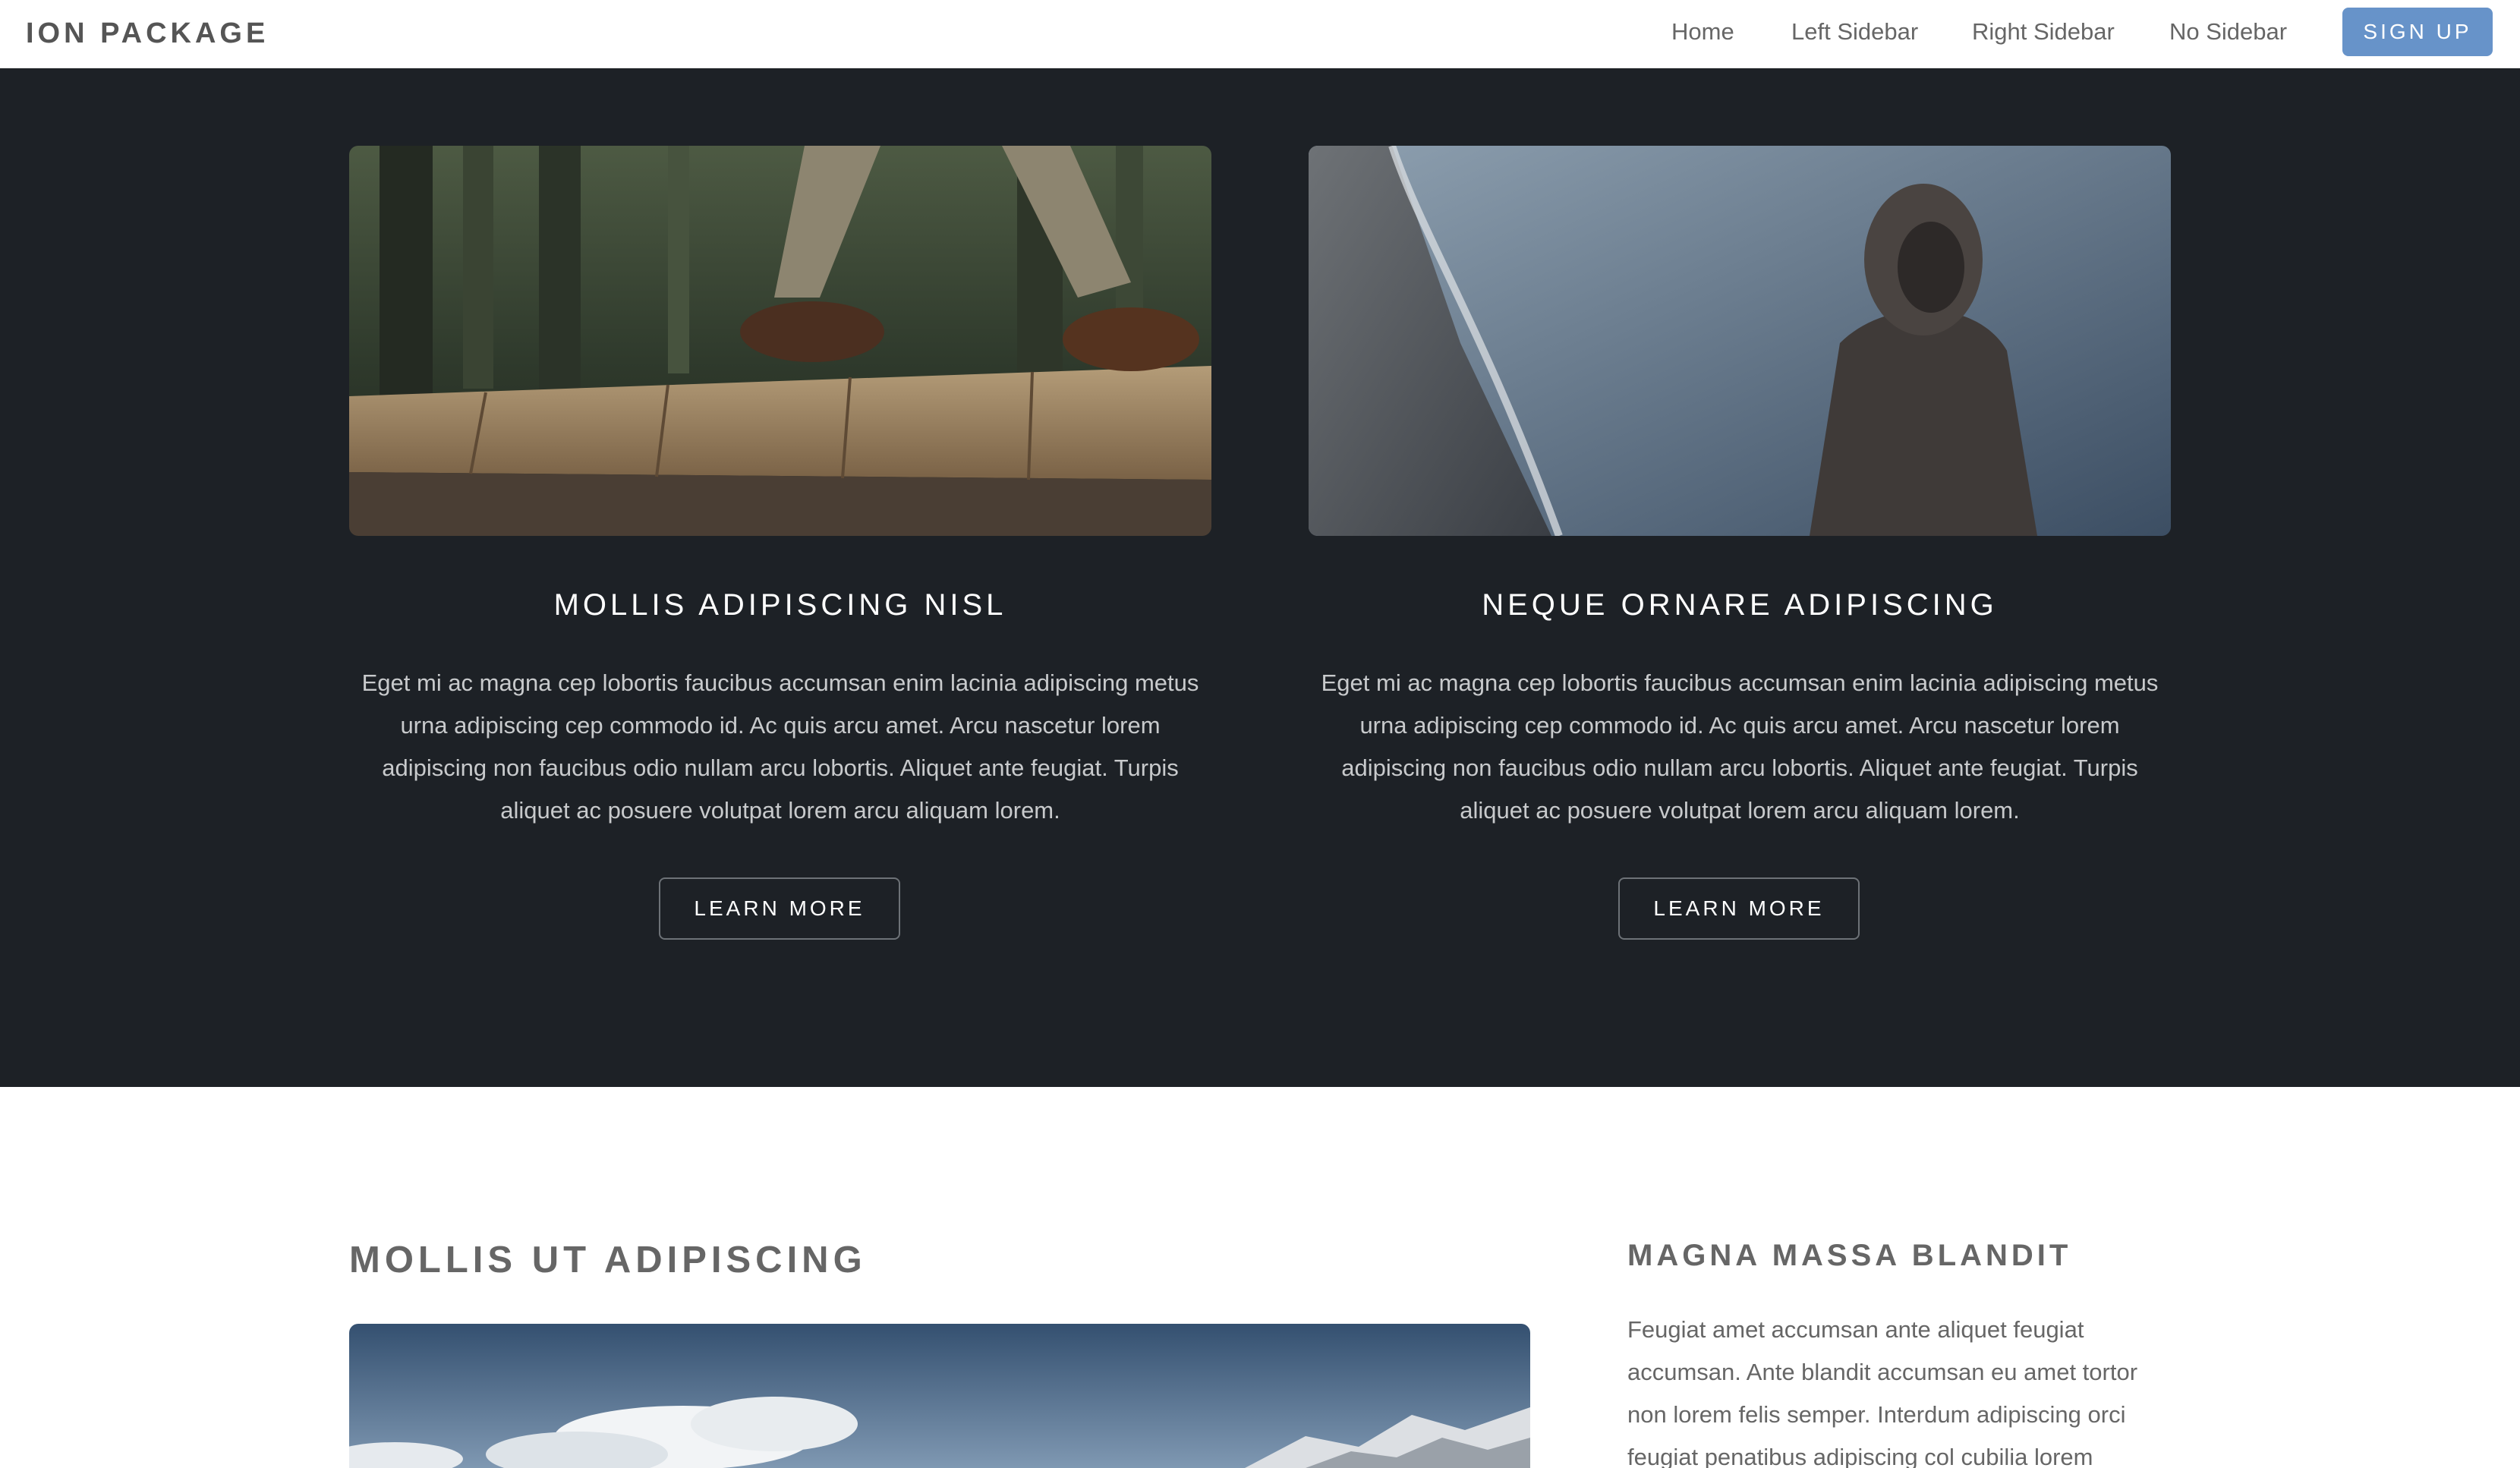  I want to click on mountain-sky-image, so click(939, 1396).